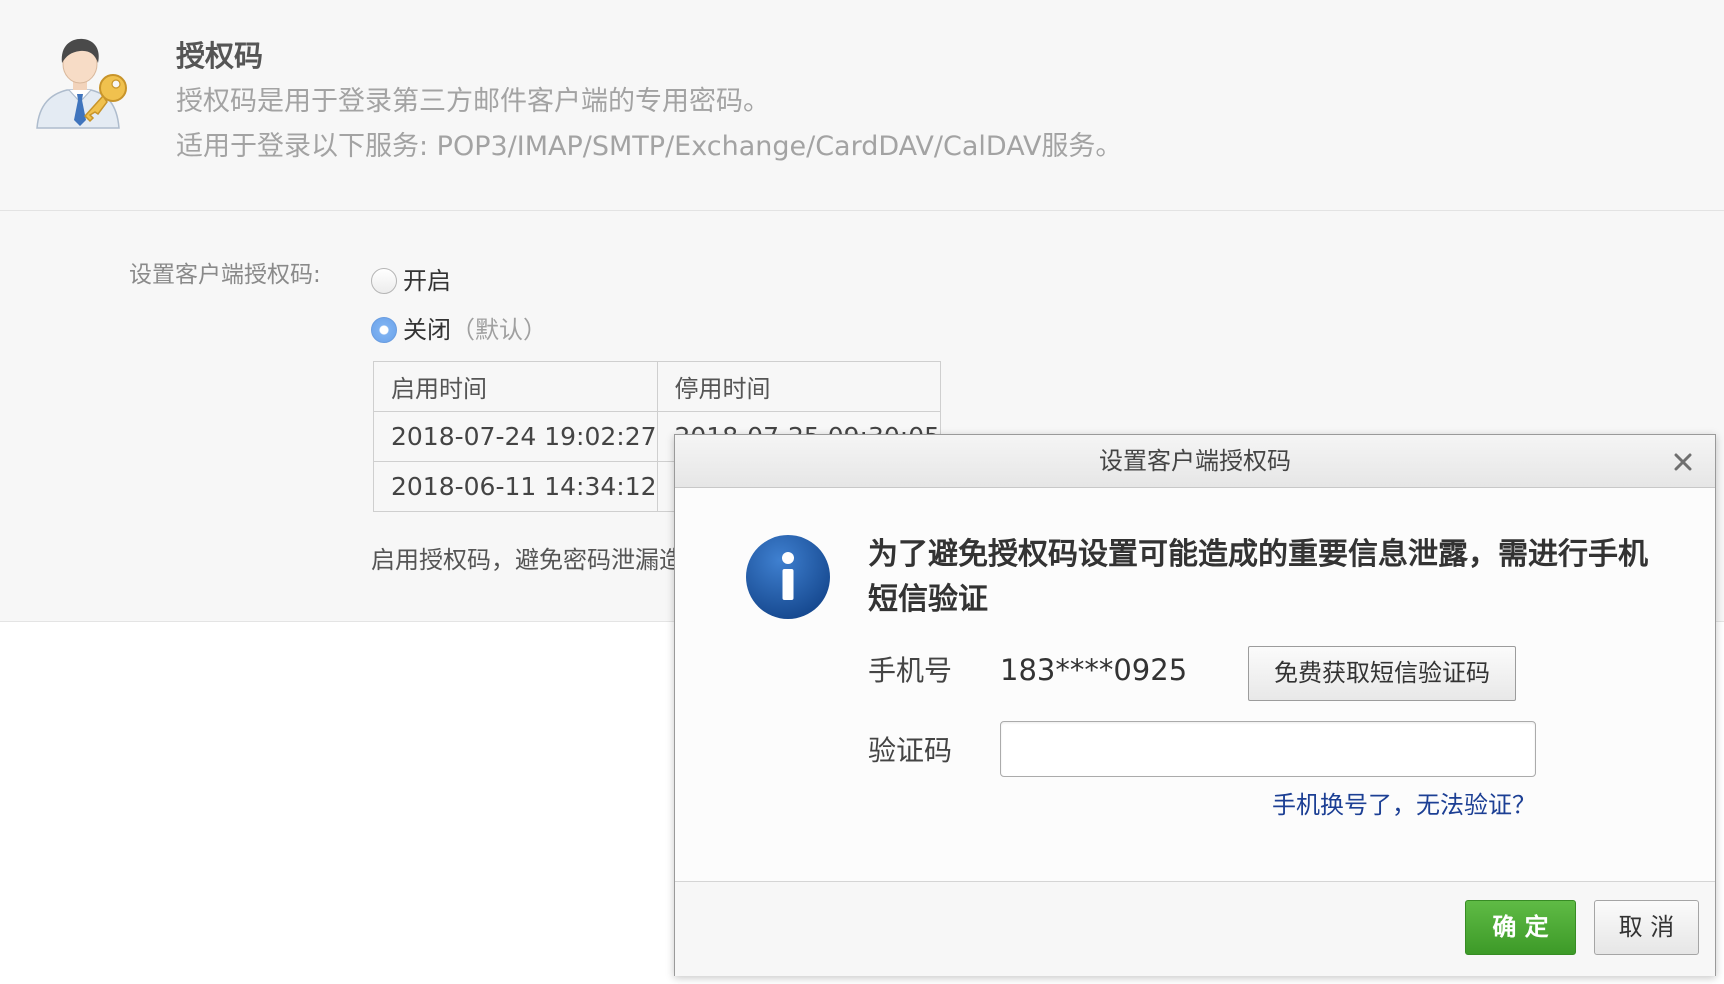 Image resolution: width=1724 pixels, height=984 pixels. What do you see at coordinates (220, 56) in the screenshot?
I see `page-title: 授权码` at bounding box center [220, 56].